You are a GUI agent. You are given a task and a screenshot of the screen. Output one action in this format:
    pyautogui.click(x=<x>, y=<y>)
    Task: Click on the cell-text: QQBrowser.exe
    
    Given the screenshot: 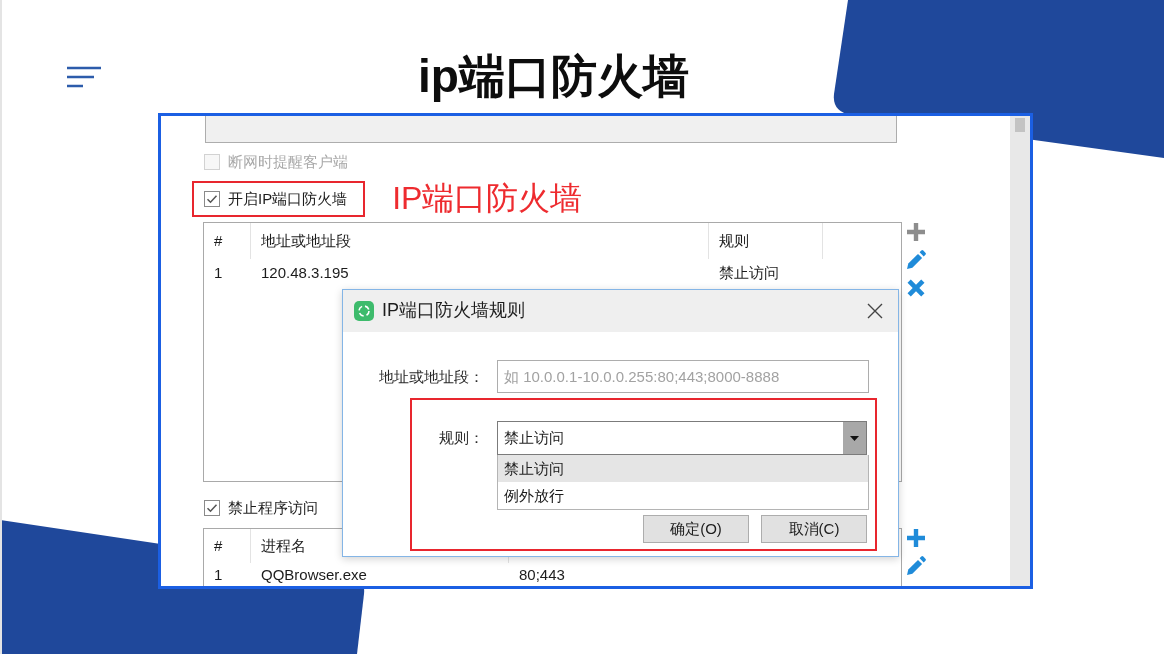 What is the action you would take?
    pyautogui.click(x=314, y=575)
    